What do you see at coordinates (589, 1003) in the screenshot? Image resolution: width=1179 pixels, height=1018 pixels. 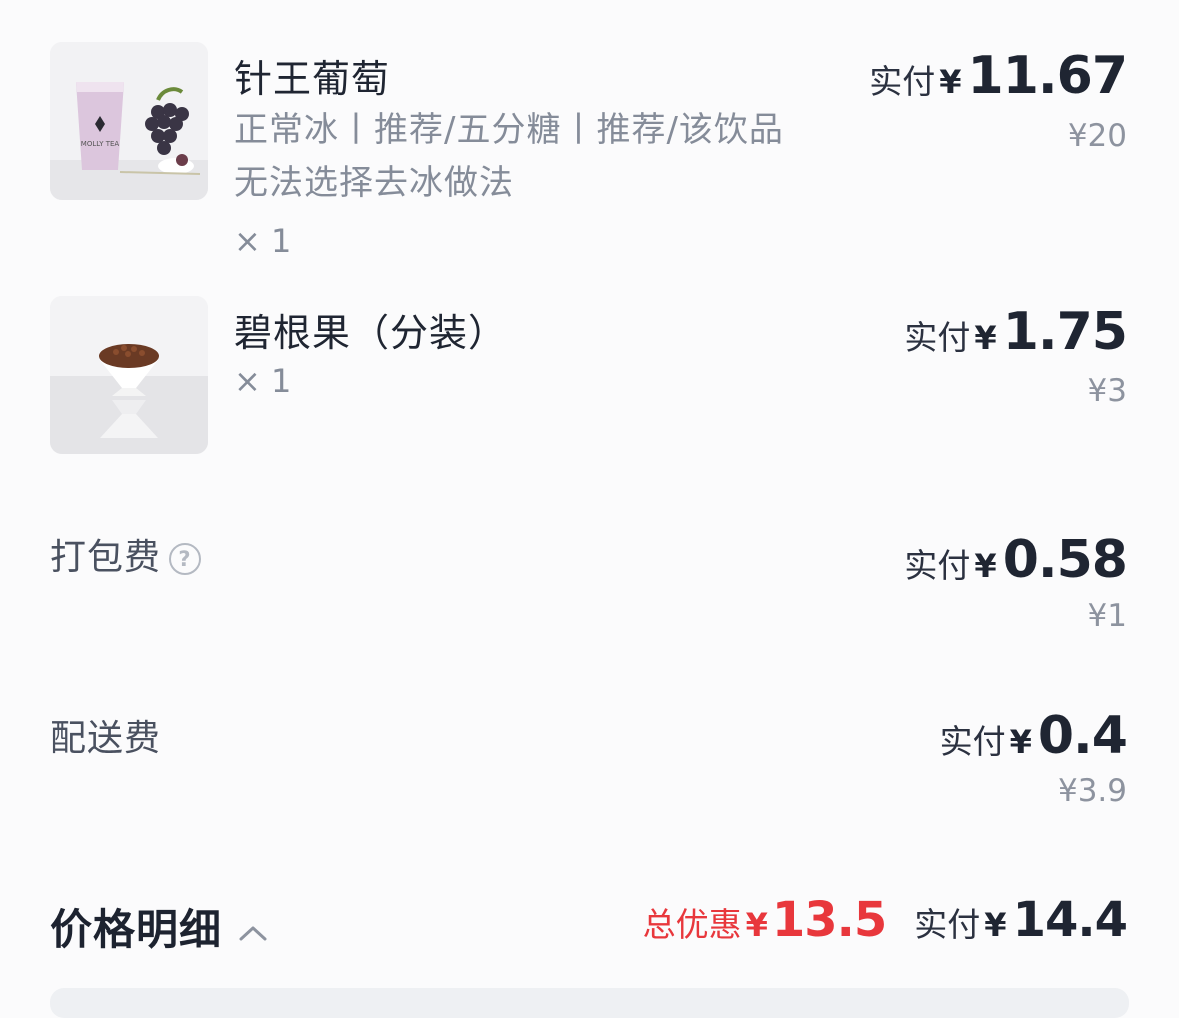 I see `details-panel-edge` at bounding box center [589, 1003].